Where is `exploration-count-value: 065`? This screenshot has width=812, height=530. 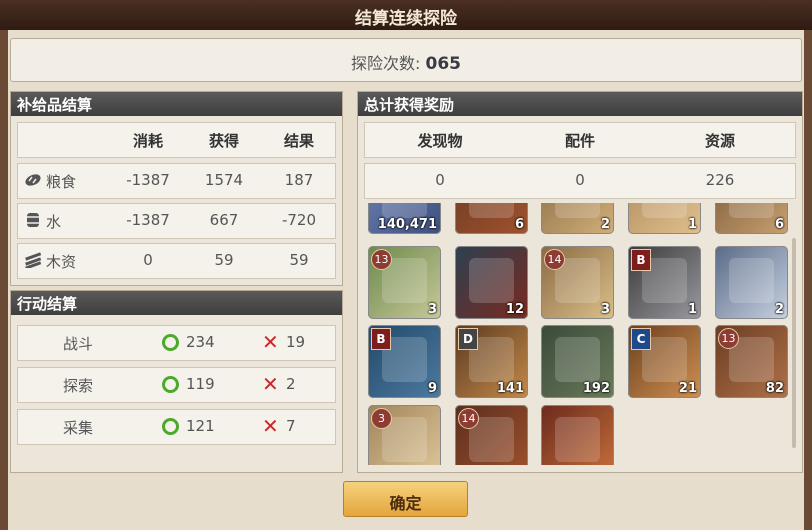
exploration-count-value: 065 is located at coordinates (443, 64).